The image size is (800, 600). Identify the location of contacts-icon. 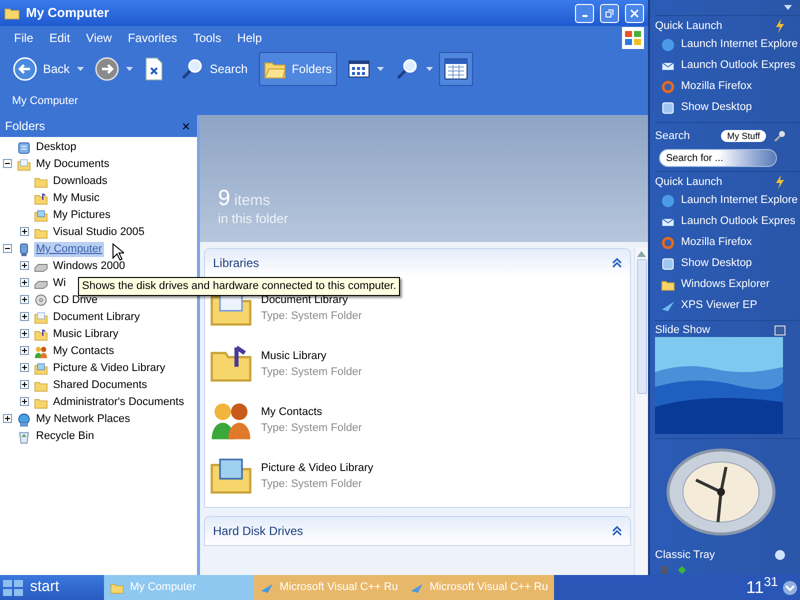
(41, 351).